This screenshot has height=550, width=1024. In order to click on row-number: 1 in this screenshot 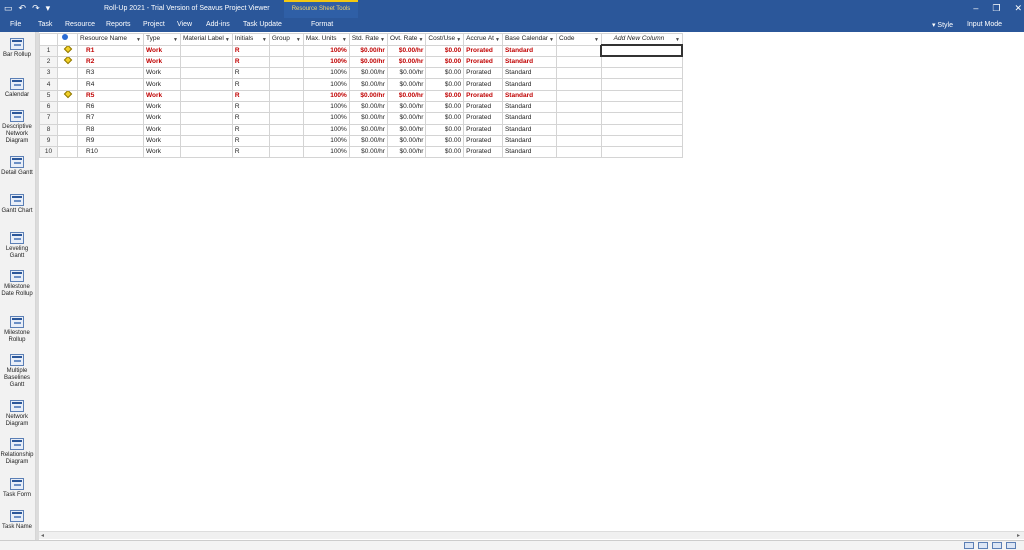, I will do `click(48, 50)`.